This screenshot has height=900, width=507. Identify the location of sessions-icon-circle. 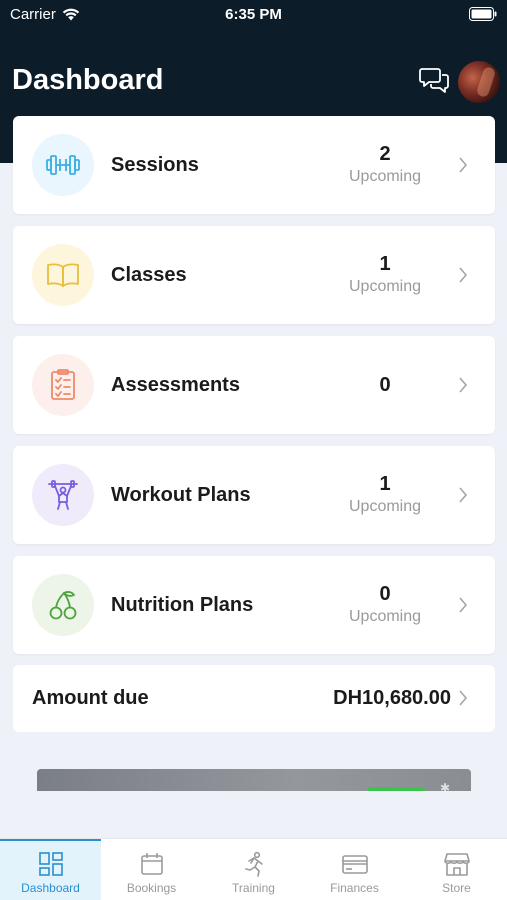
(63, 165).